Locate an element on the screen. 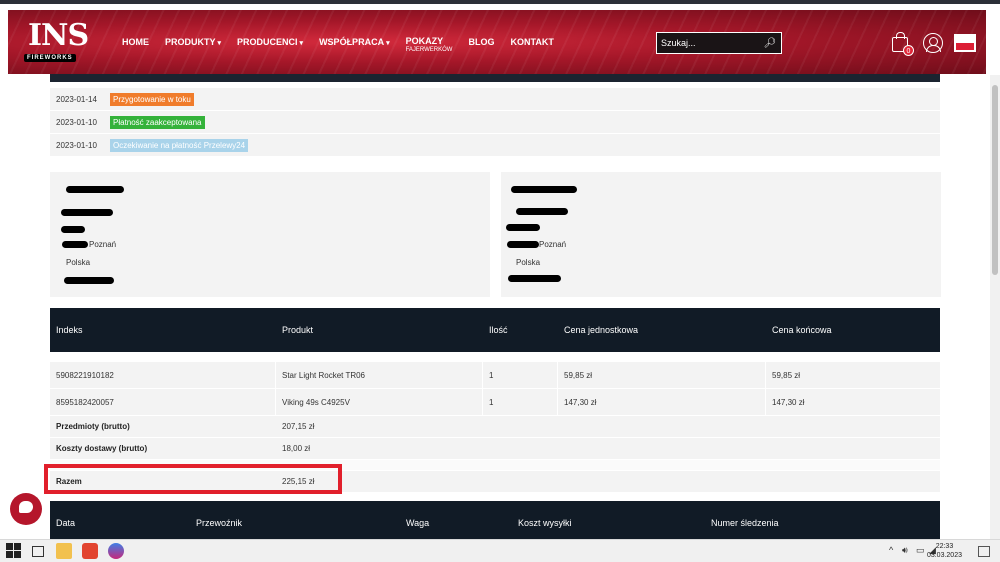 Image resolution: width=1000 pixels, height=562 pixels. browser-top-strip is located at coordinates (500, 2).